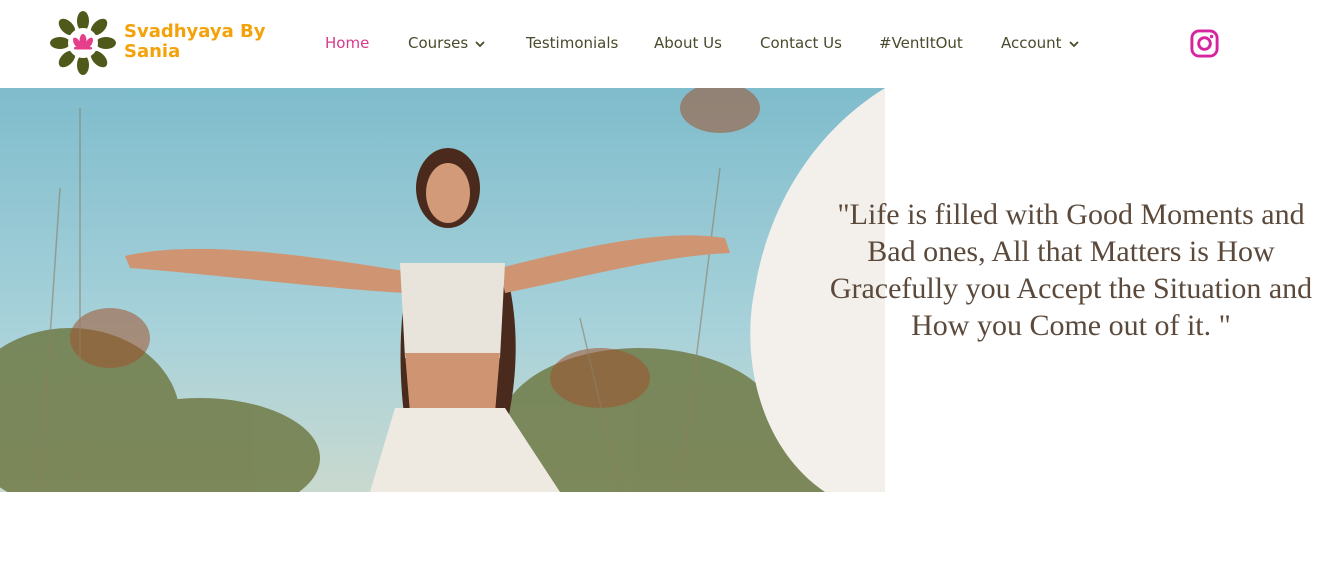  I want to click on nav-vent-it-out: #VentItOut, so click(921, 43).